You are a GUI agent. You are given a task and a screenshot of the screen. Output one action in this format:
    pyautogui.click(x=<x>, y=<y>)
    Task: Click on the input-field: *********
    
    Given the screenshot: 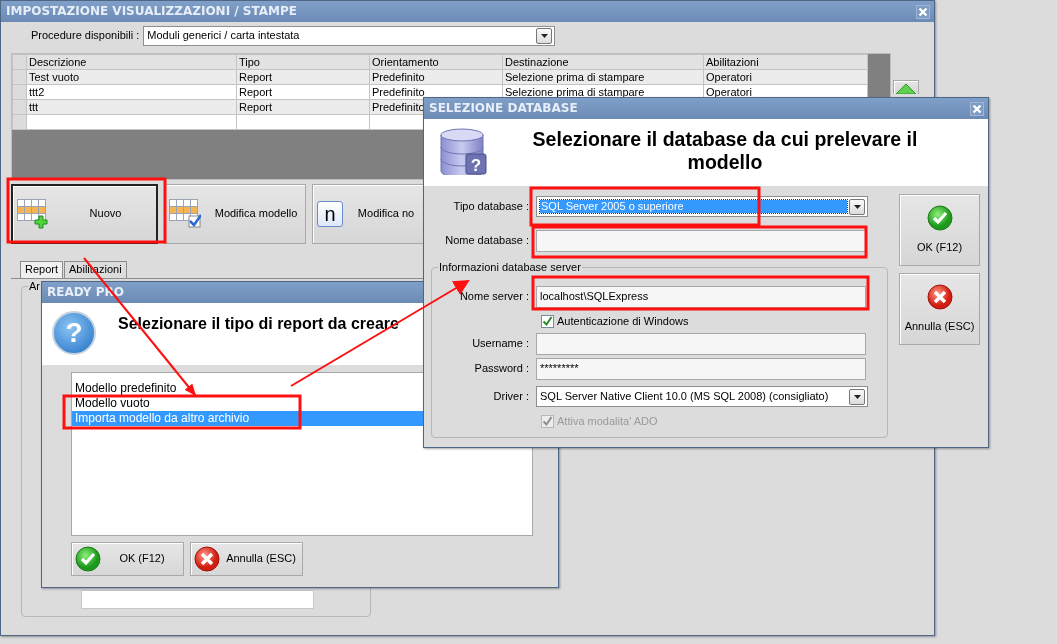 What is the action you would take?
    pyautogui.click(x=701, y=369)
    